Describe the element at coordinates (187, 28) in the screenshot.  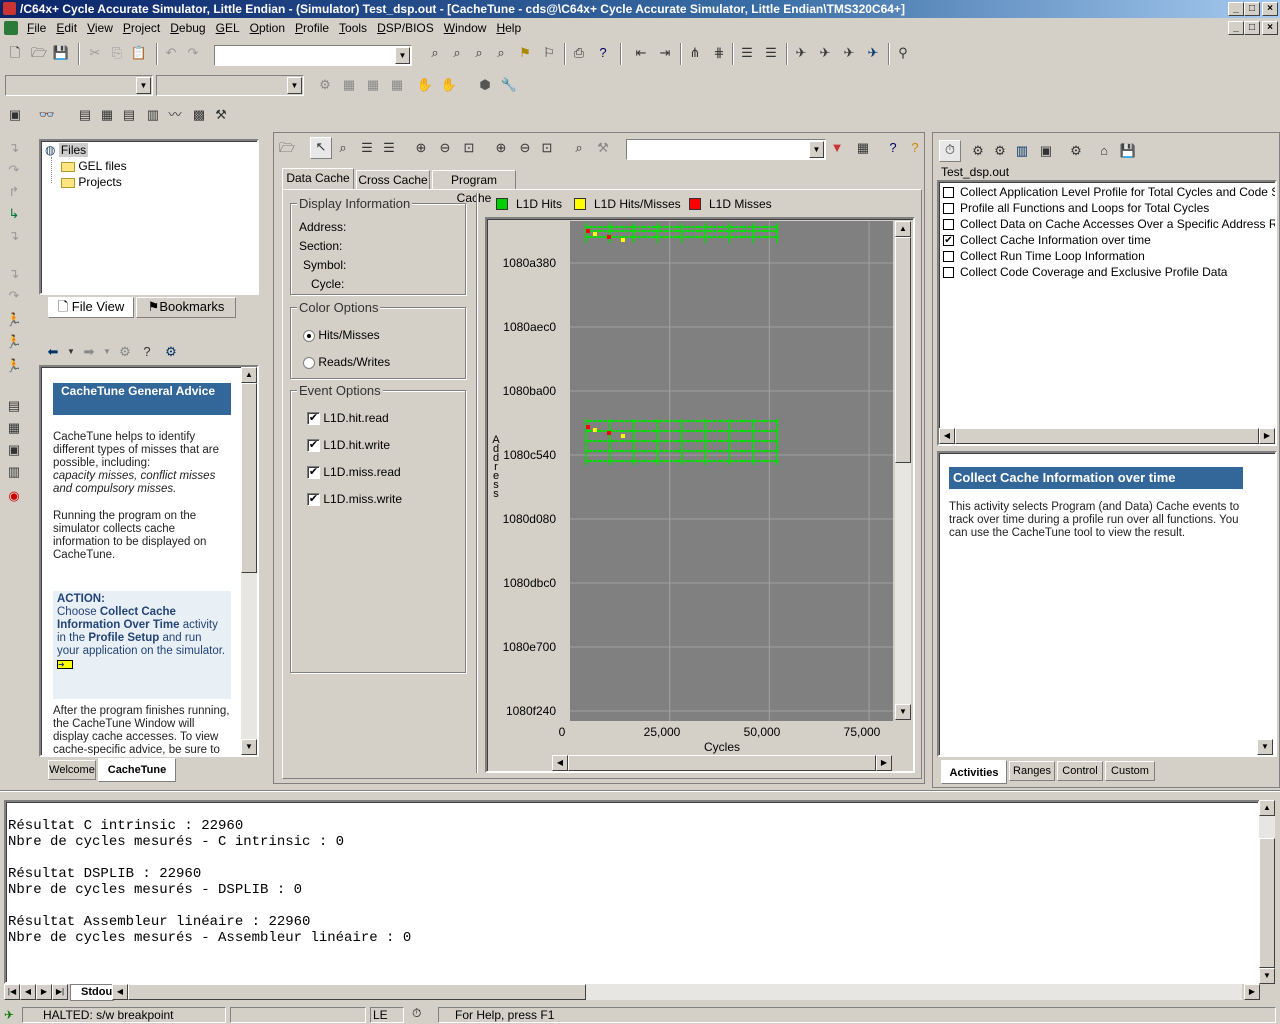
I see `menu-debug: Debug` at that location.